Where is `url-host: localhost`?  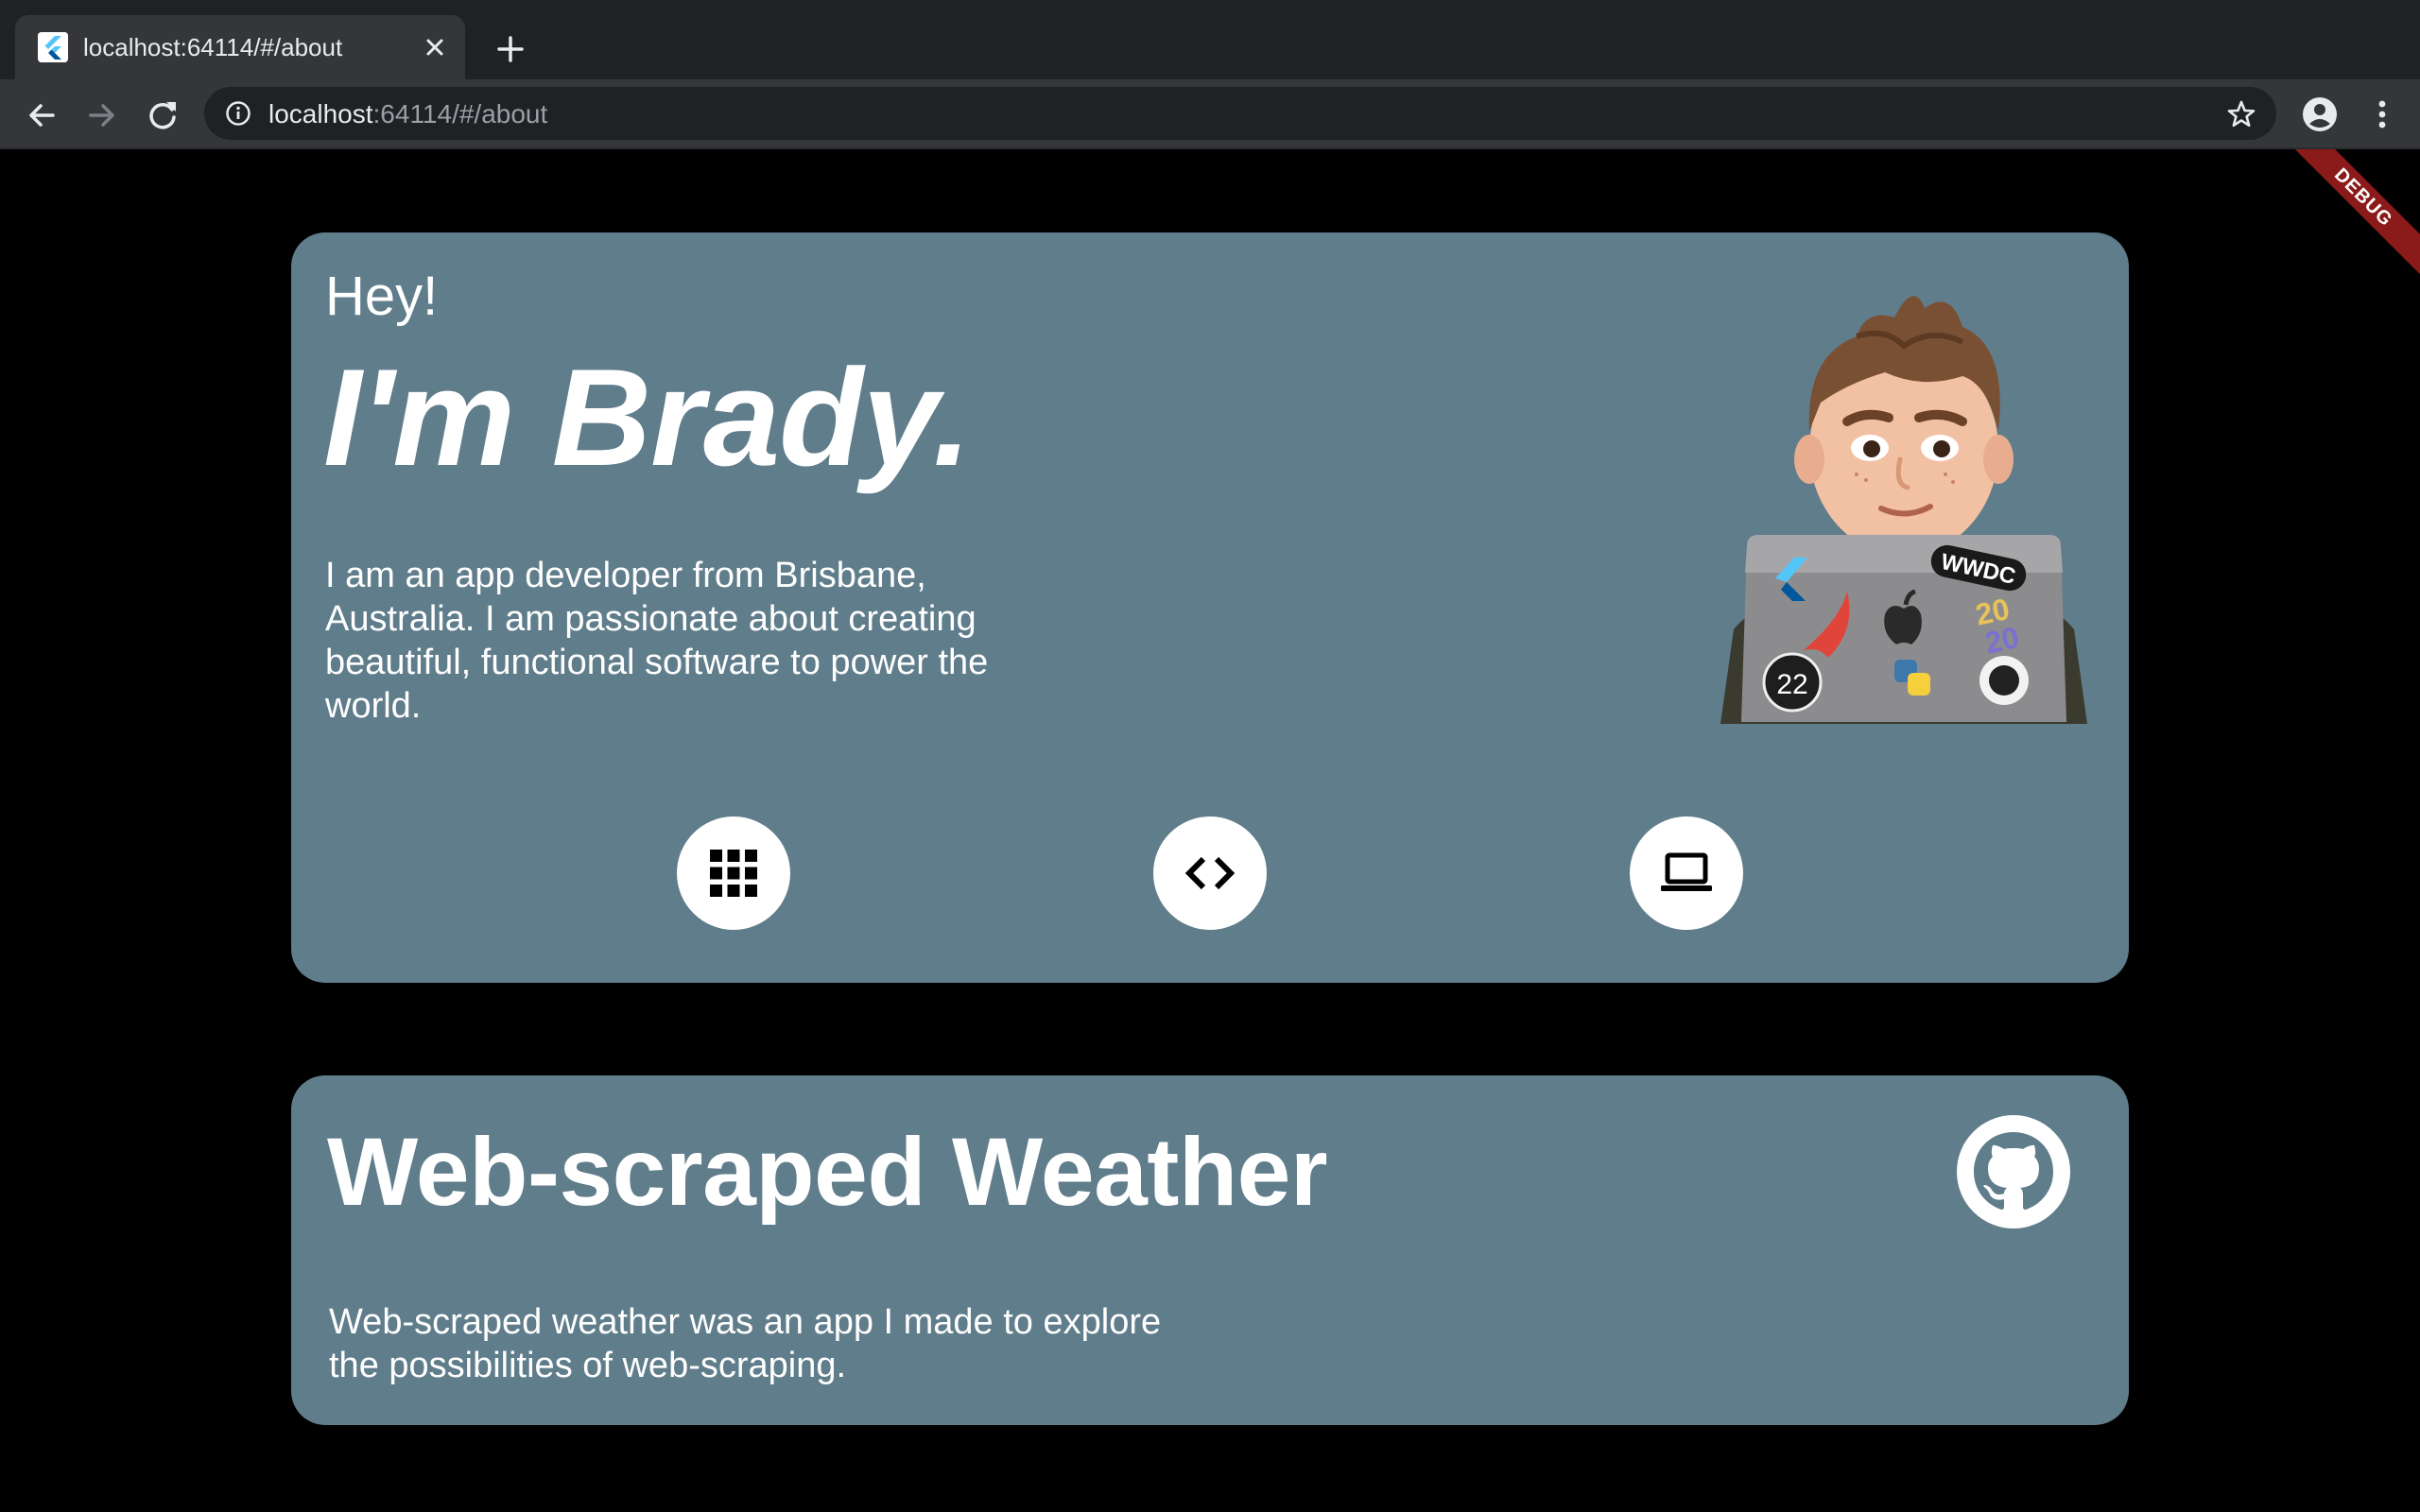 url-host: localhost is located at coordinates (320, 114).